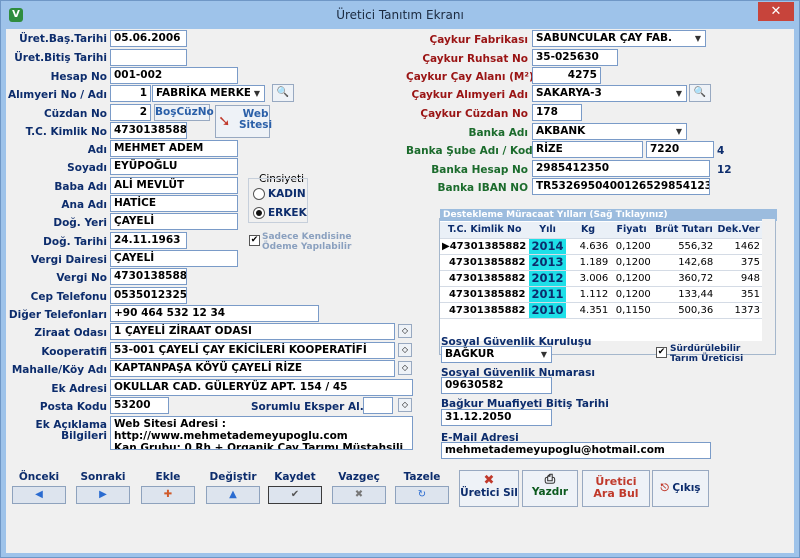 This screenshot has height=558, width=800. What do you see at coordinates (148, 295) in the screenshot?
I see `cep-field: 05350123257` at bounding box center [148, 295].